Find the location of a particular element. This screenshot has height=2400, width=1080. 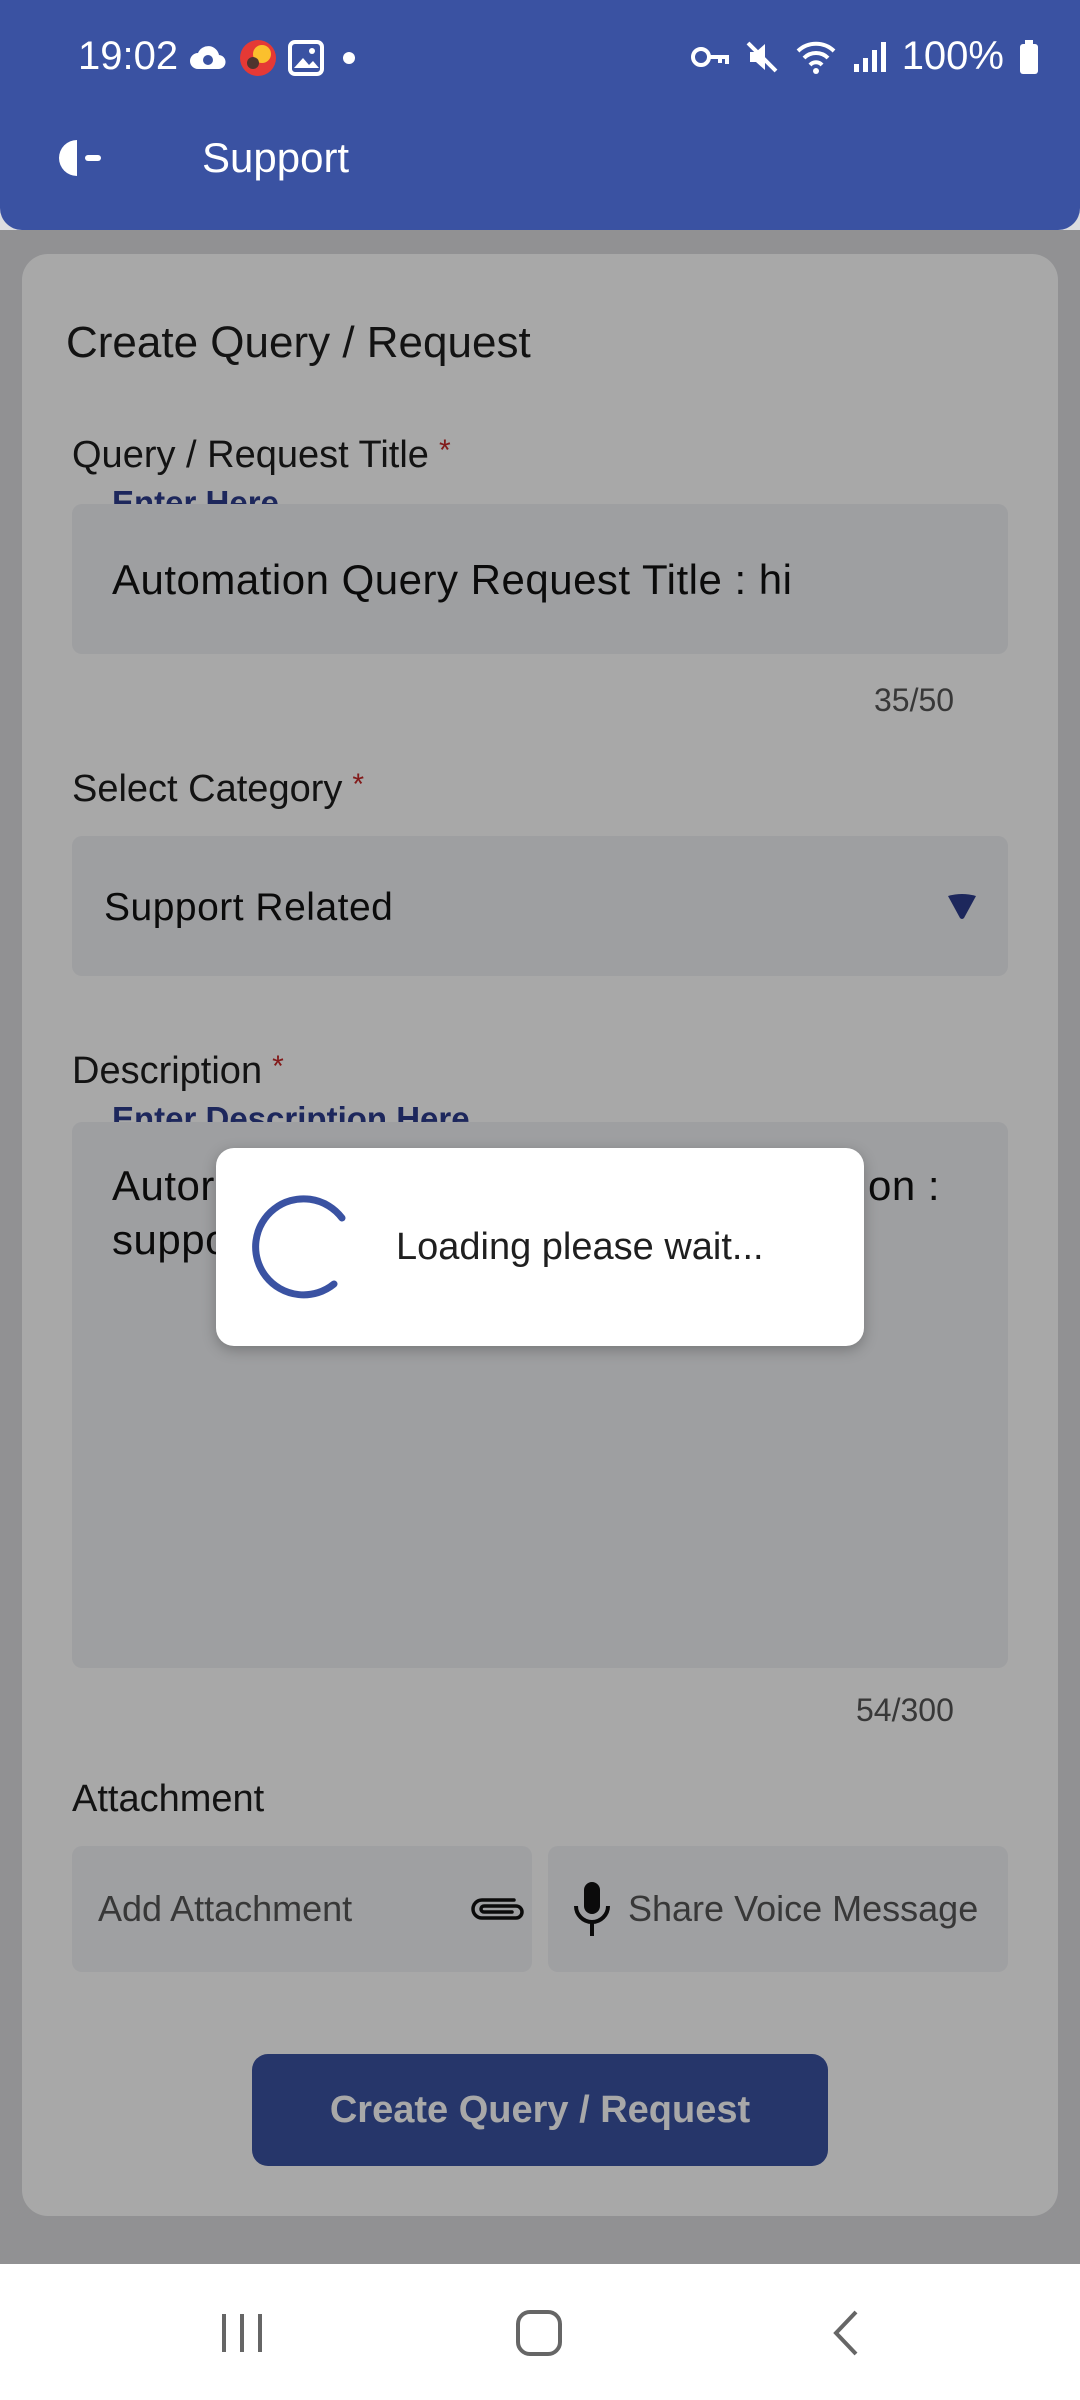

home-icon is located at coordinates (540, 2333).